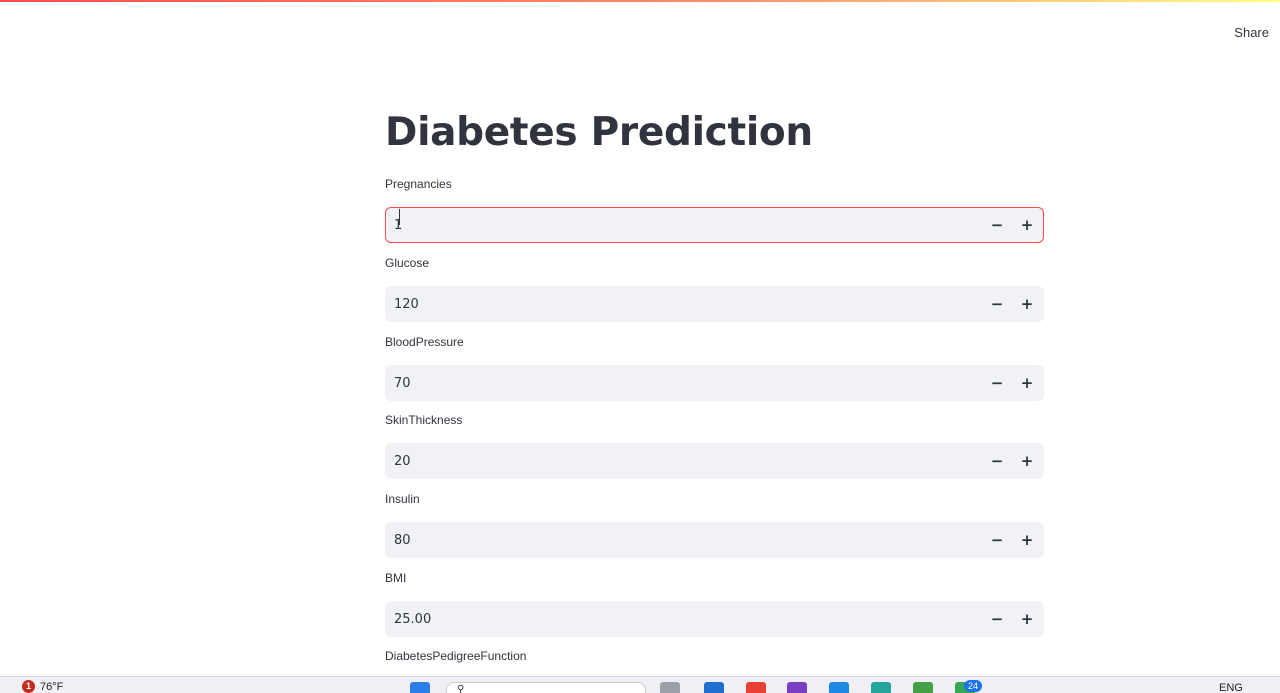 This screenshot has height=693, width=1280. I want to click on windows-start-icon, so click(420, 687).